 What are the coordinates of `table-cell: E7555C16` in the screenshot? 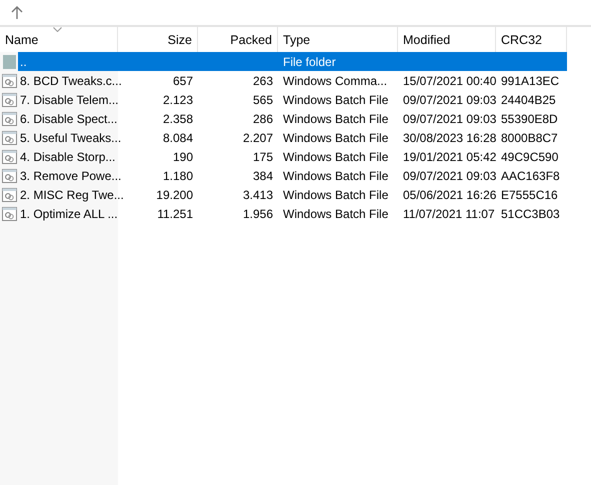 It's located at (529, 195).